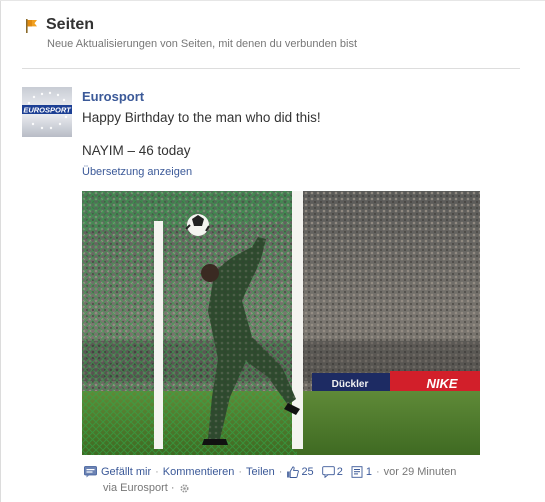 The image size is (545, 502). I want to click on avatar-logo-text: EUROSPORT, so click(47, 110).